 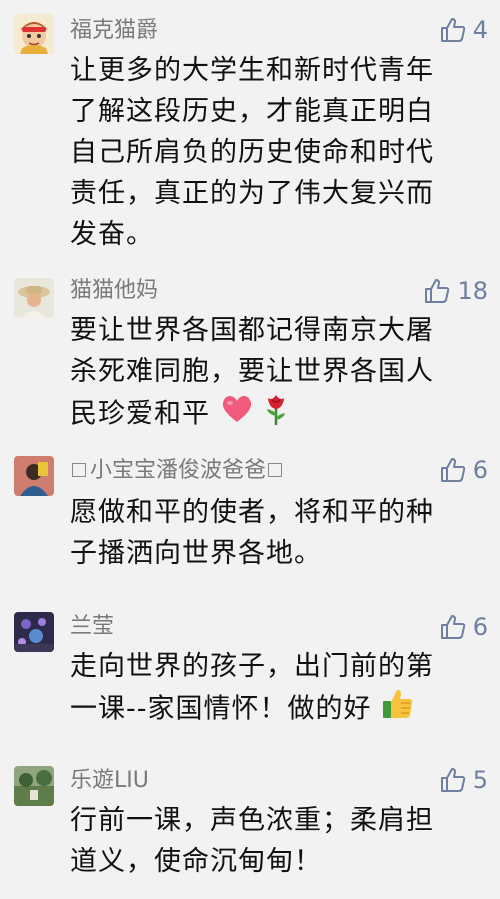 What do you see at coordinates (480, 30) in the screenshot?
I see `like-count: 4` at bounding box center [480, 30].